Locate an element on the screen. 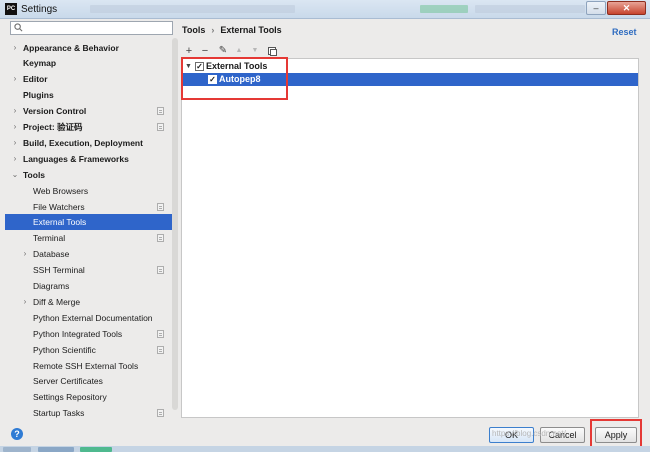 The width and height of the screenshot is (650, 452). sidebar-item: › Languages & Frameworks is located at coordinates (89, 159).